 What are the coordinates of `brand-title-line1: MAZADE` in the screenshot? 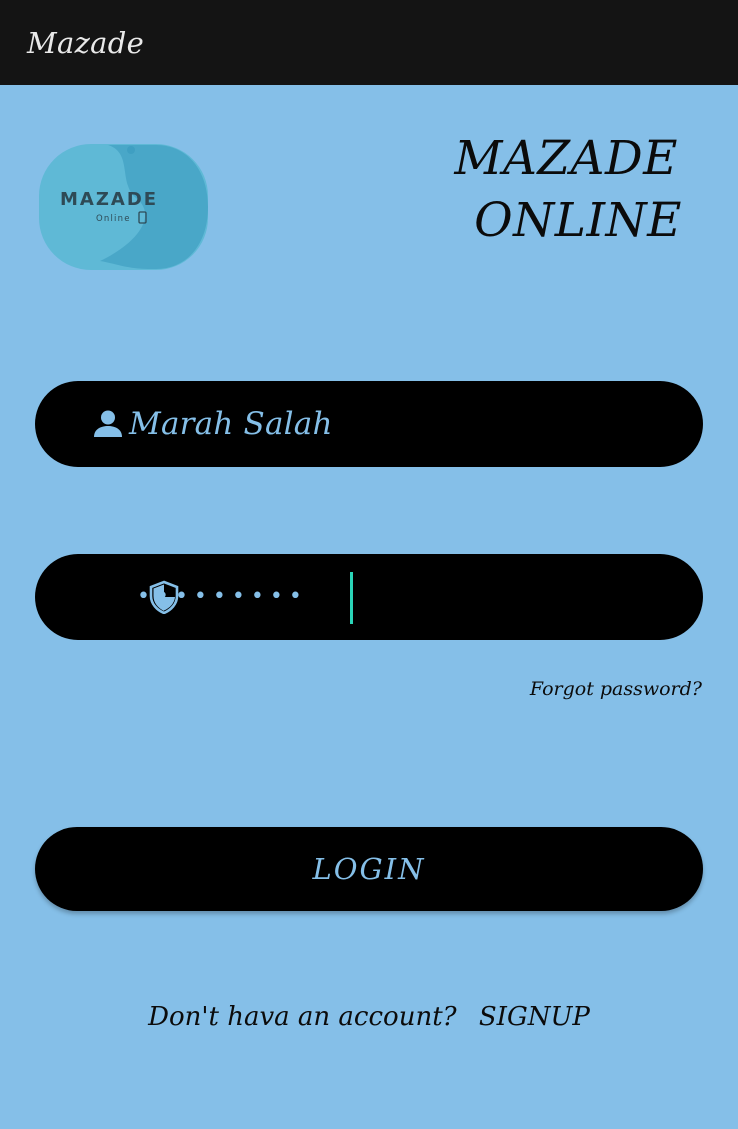 It's located at (566, 158).